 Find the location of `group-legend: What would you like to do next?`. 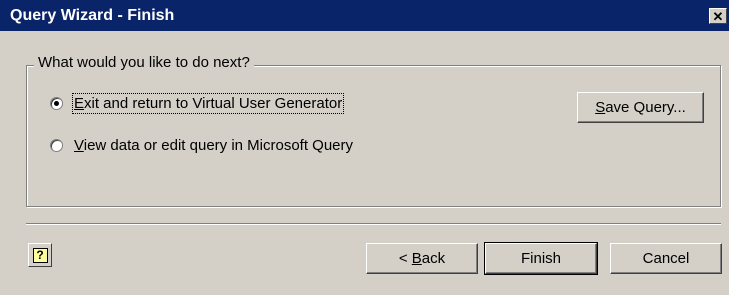

group-legend: What would you like to do next? is located at coordinates (144, 62).